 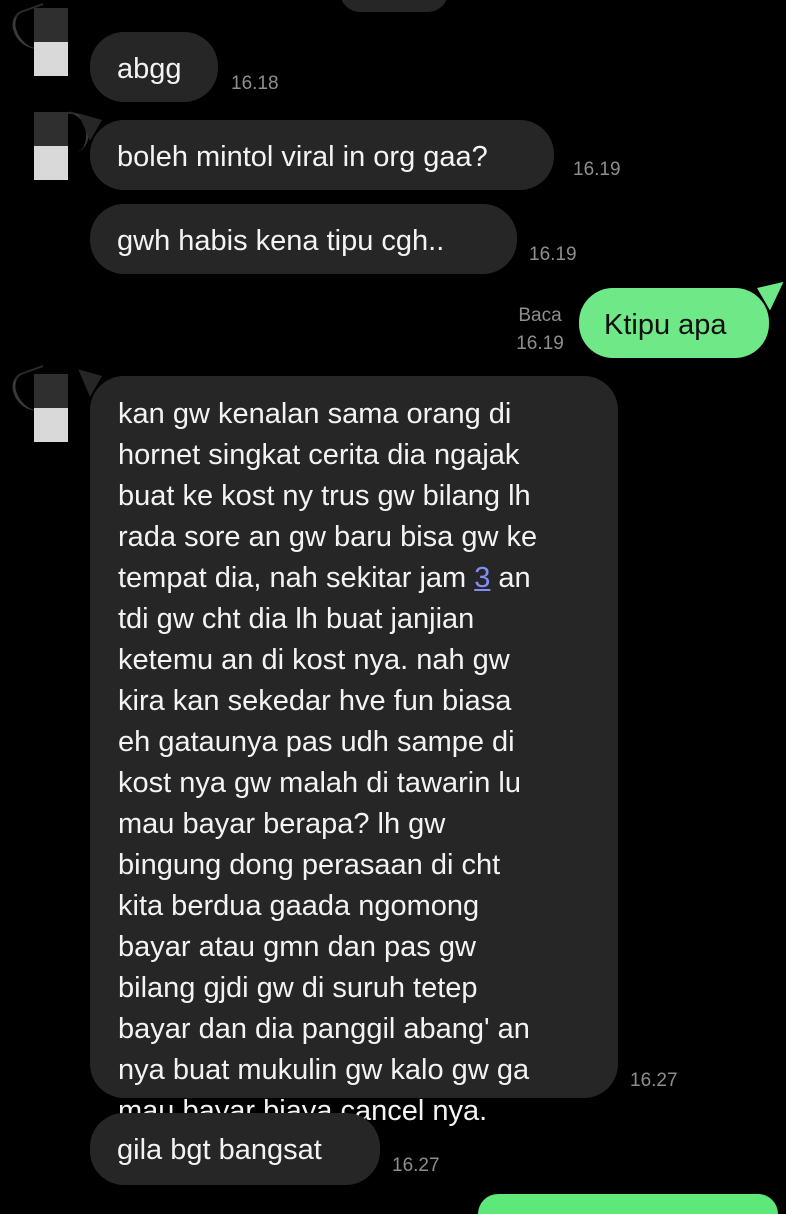 What do you see at coordinates (219, 1150) in the screenshot?
I see `message-text: gila bgt bangsat` at bounding box center [219, 1150].